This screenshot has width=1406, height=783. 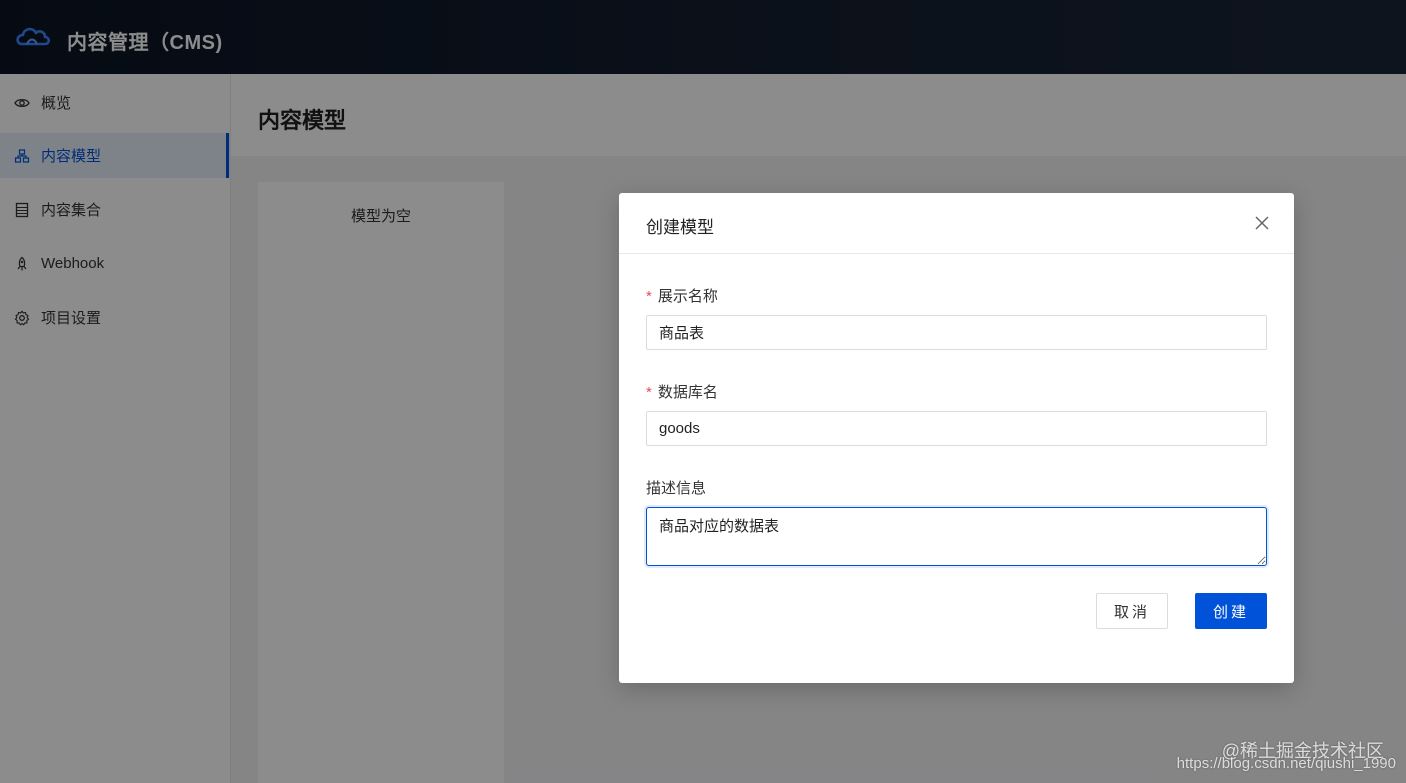 I want to click on display-name-input, so click(x=956, y=332).